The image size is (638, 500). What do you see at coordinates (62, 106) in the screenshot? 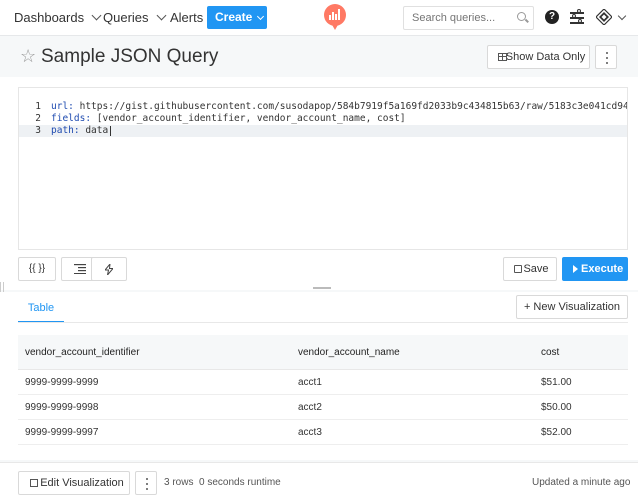
I see `code-key: url:` at bounding box center [62, 106].